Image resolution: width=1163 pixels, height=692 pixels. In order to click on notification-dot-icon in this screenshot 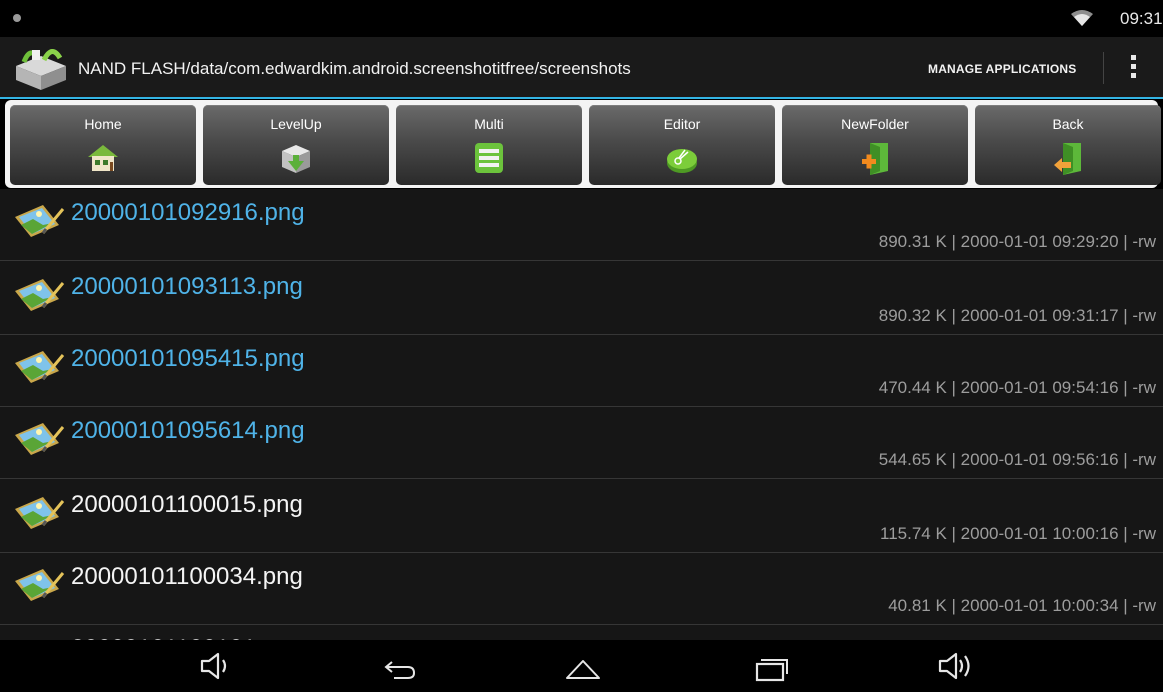, I will do `click(17, 18)`.